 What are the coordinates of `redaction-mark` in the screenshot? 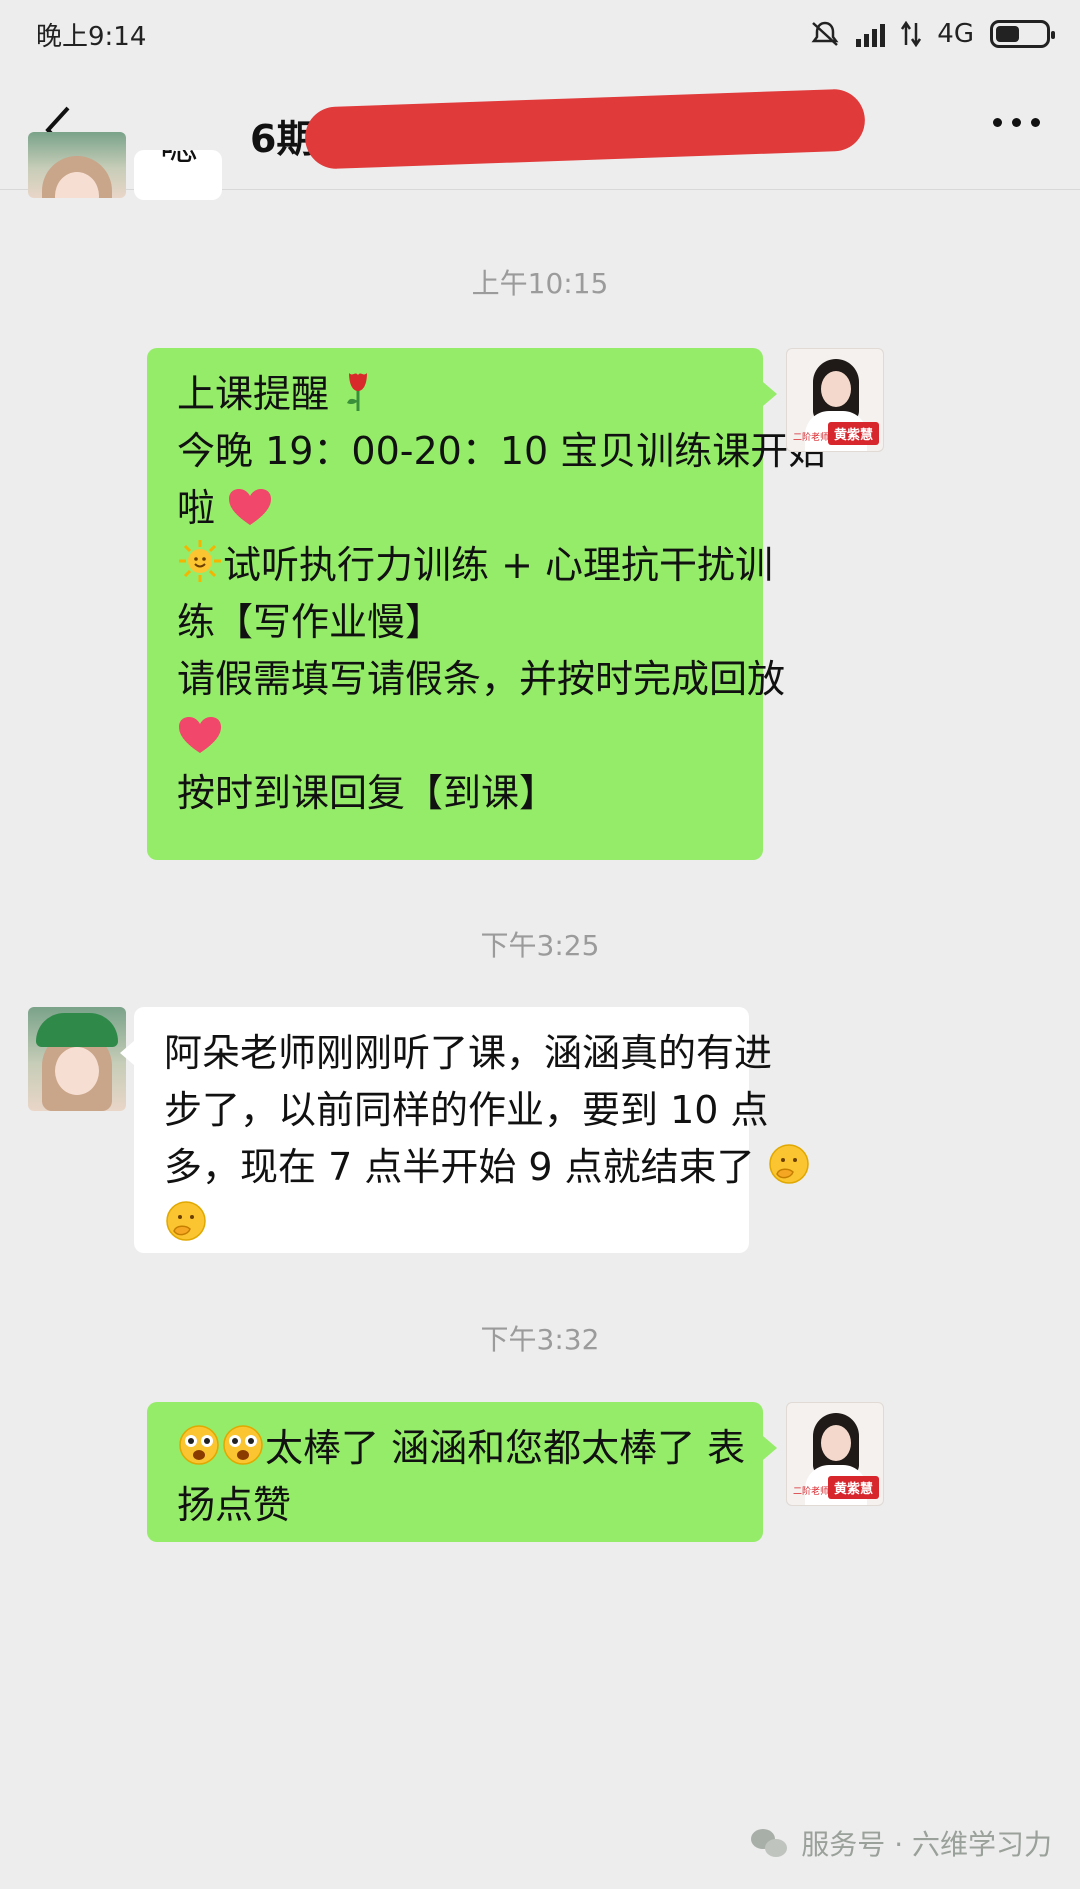 It's located at (585, 129).